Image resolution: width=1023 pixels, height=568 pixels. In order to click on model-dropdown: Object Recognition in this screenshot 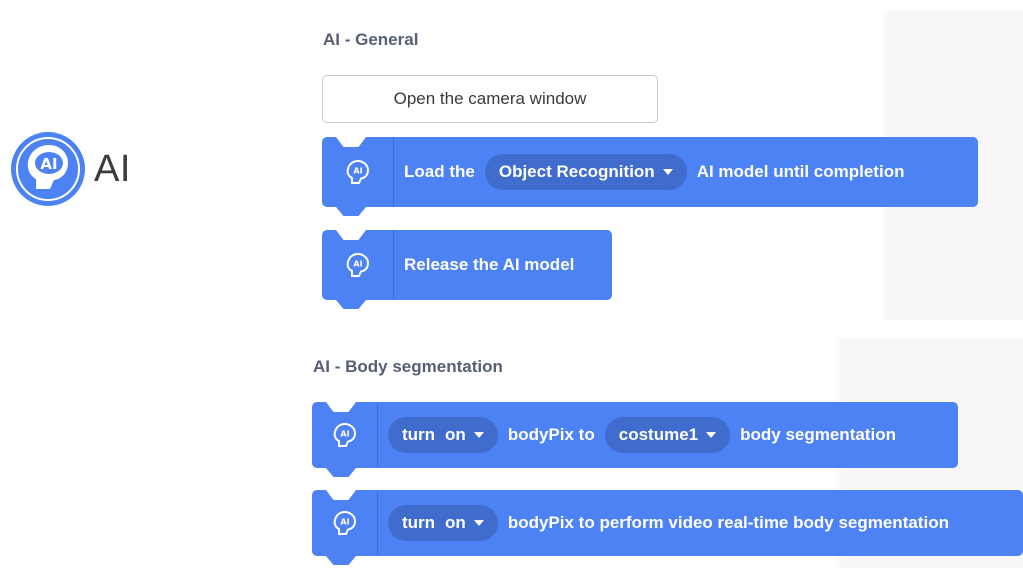, I will do `click(585, 172)`.